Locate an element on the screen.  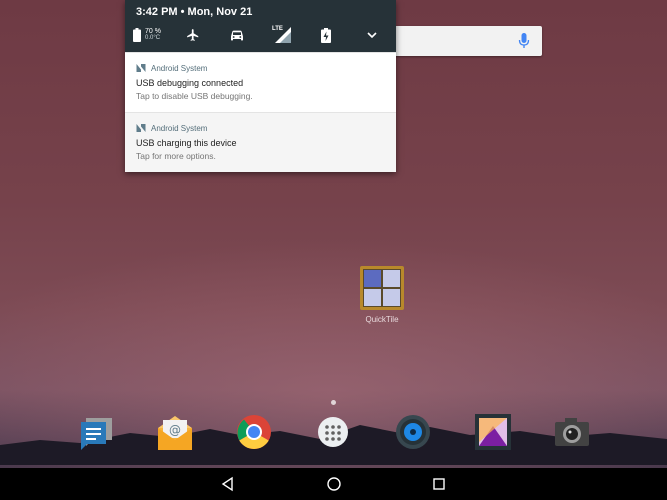
airplane-mode-icon is located at coordinates (193, 35).